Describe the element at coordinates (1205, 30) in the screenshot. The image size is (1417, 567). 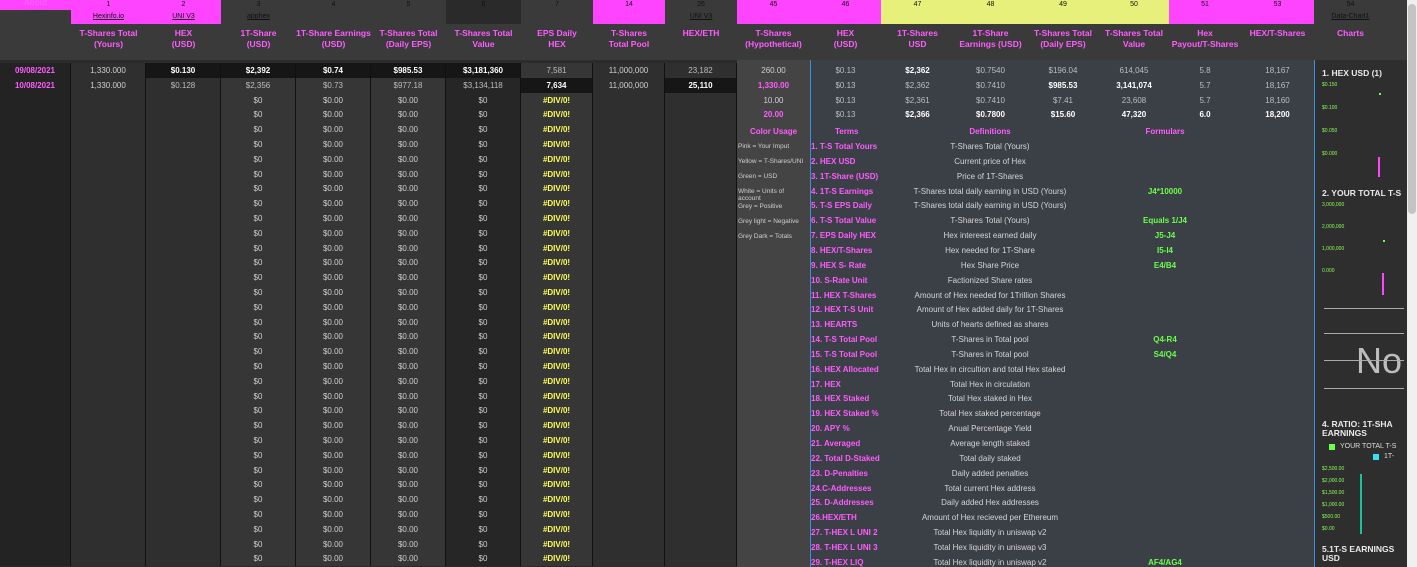
I see `column-header-16: 51 Hex Payout/T-Shares` at that location.